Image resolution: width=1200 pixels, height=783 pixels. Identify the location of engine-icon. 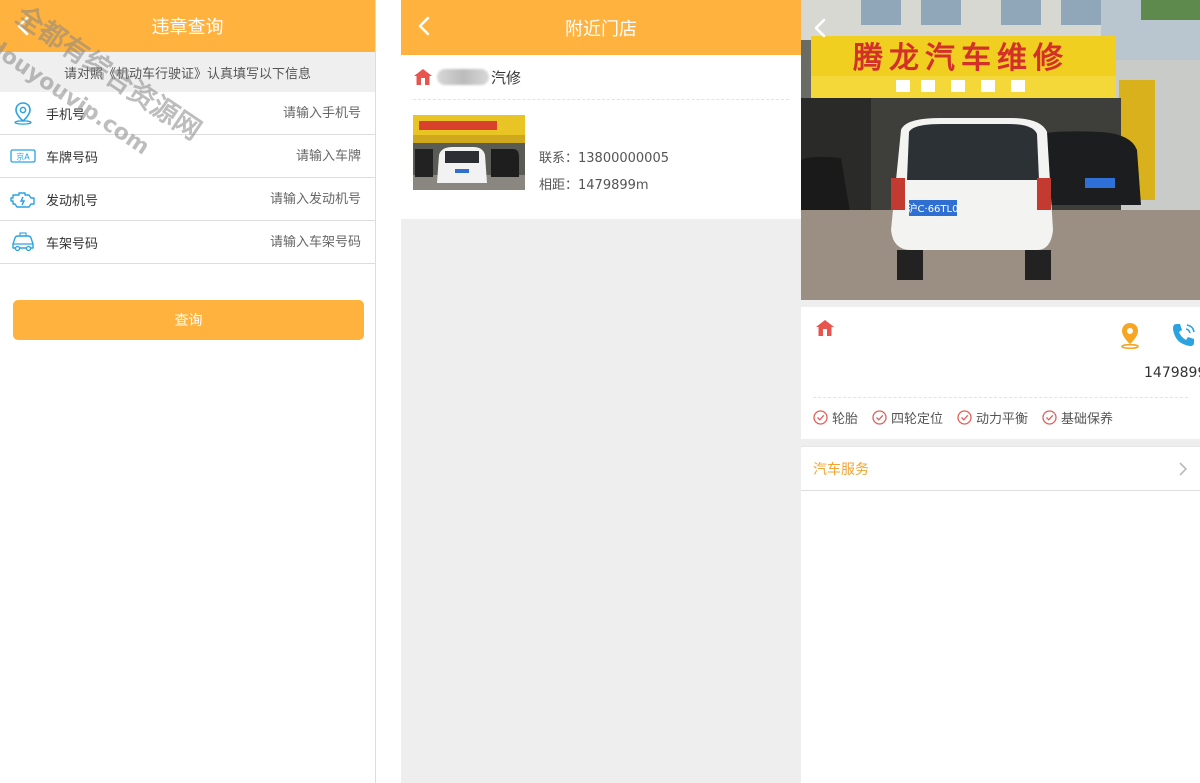
(23, 199).